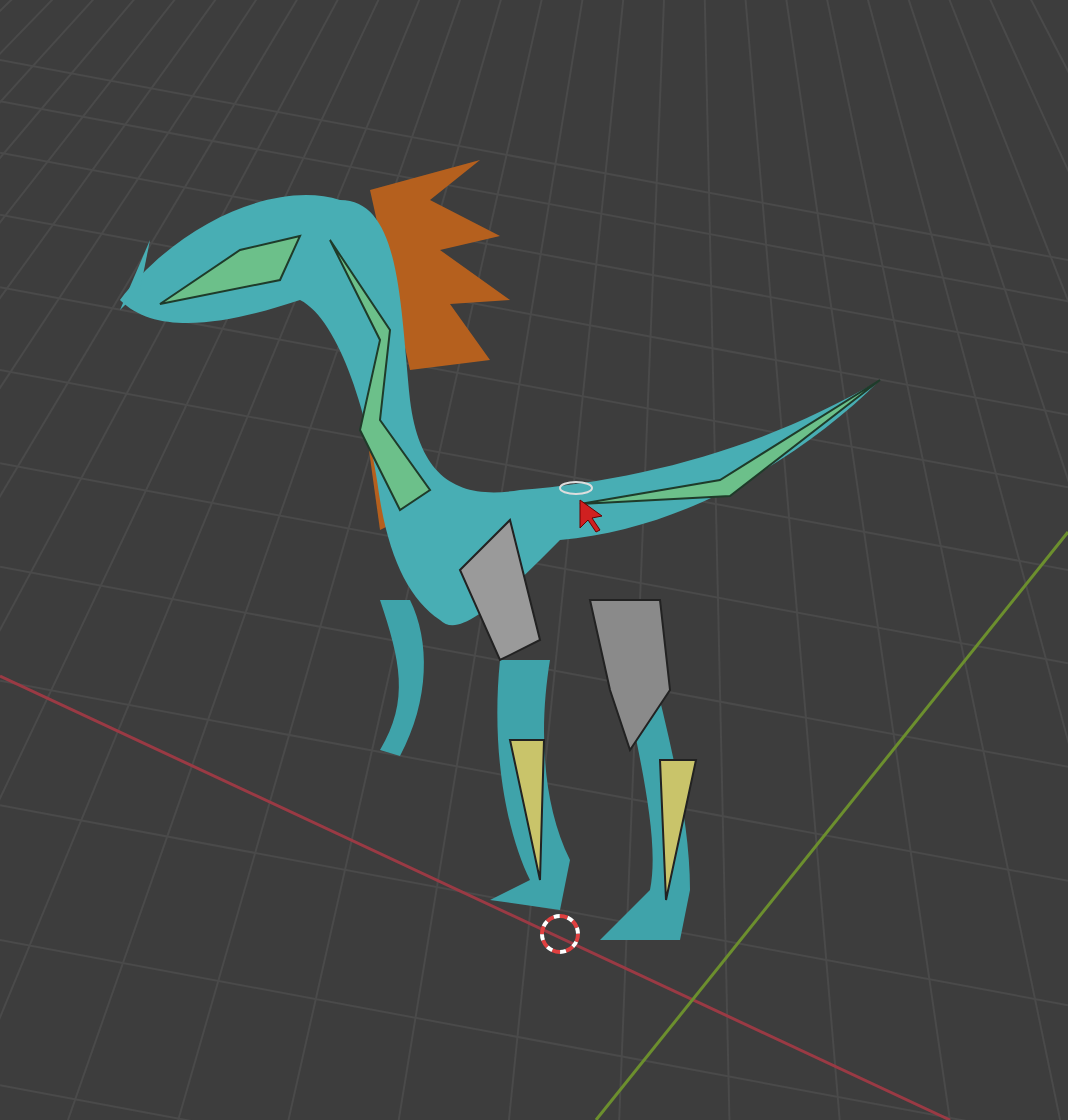 Image resolution: width=1068 pixels, height=1120 pixels. Describe the element at coordinates (591, 516) in the screenshot. I see `pointer-icon` at that location.